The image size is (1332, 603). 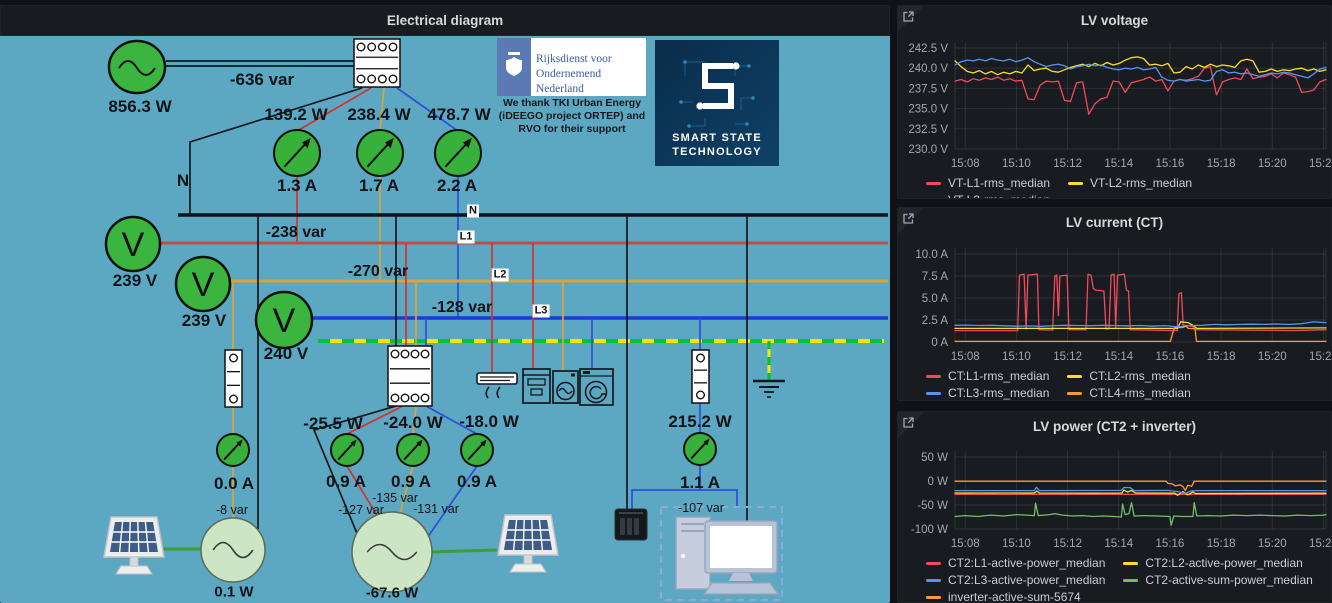 I want to click on panel-title: Electrical diagram, so click(x=445, y=20).